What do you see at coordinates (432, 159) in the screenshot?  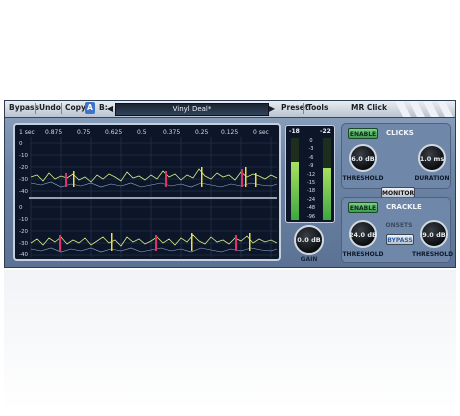 I see `clicks-duration-value: 1.0 ms` at bounding box center [432, 159].